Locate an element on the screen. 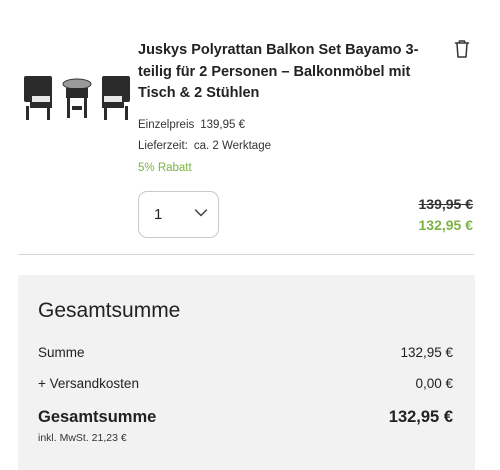 This screenshot has height=470, width=500. delivery-label: Lieferzeit: is located at coordinates (163, 146).